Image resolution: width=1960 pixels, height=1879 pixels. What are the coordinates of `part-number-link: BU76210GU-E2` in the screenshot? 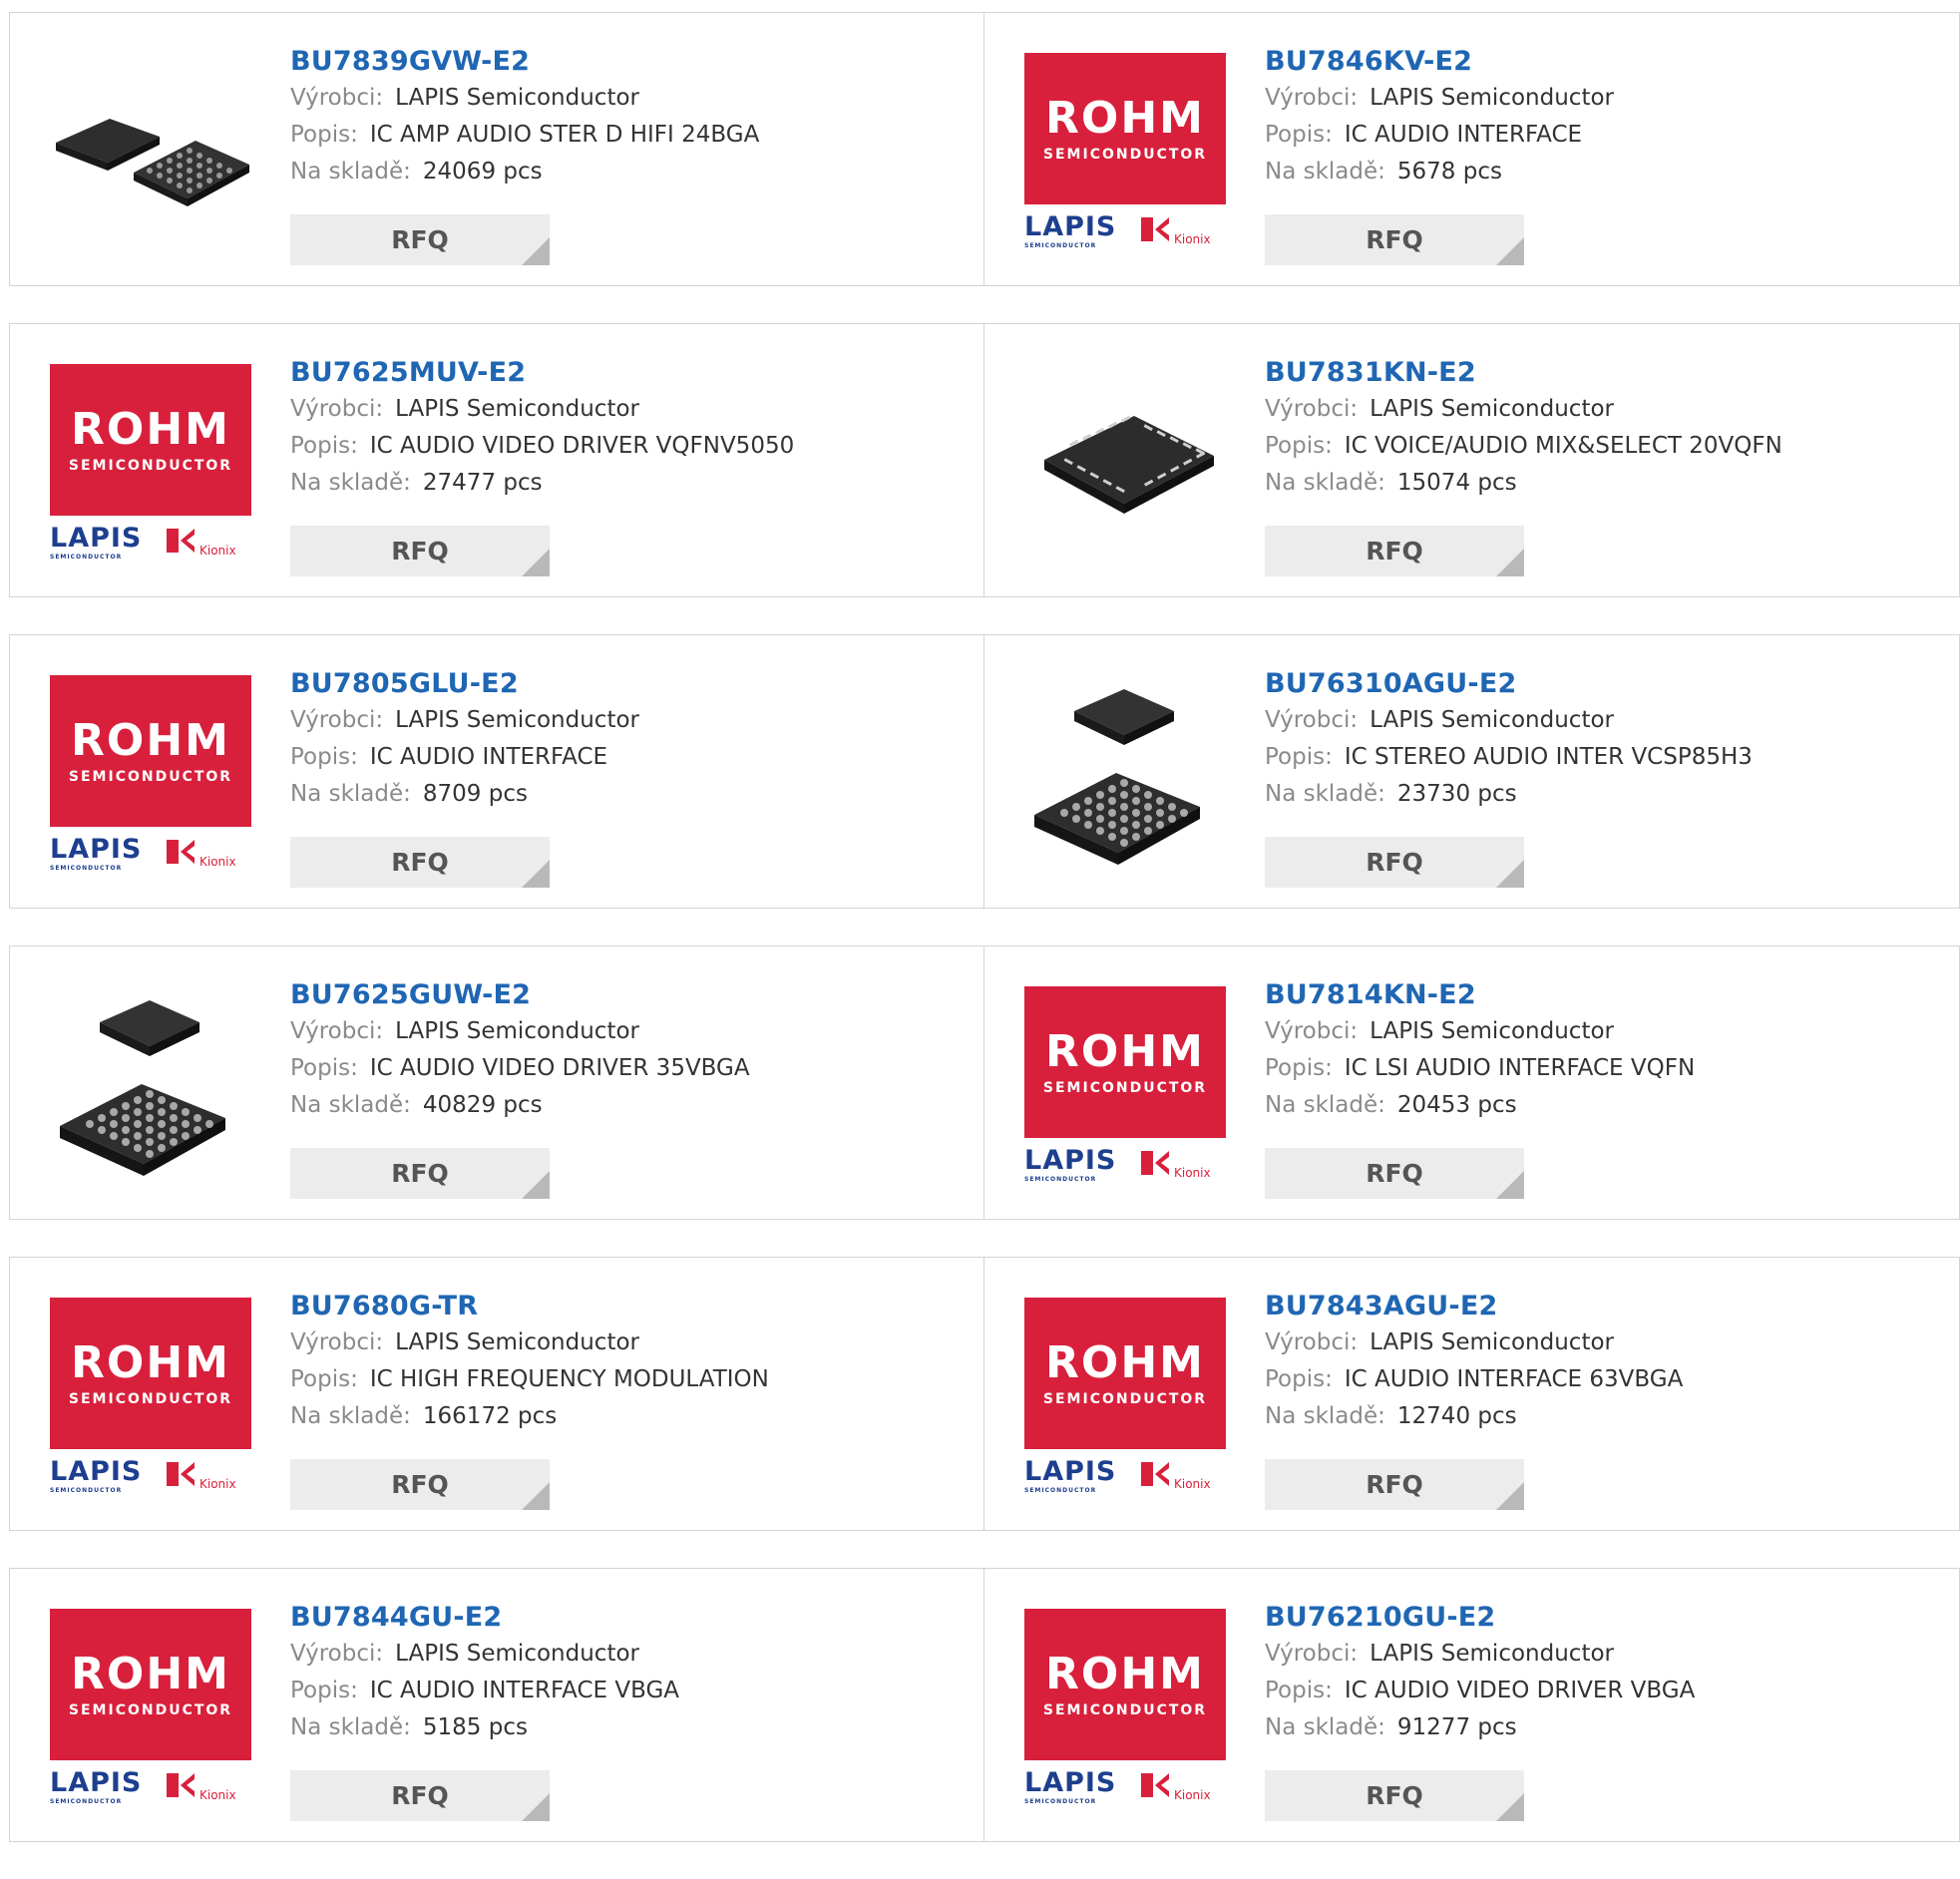 It's located at (1604, 1618).